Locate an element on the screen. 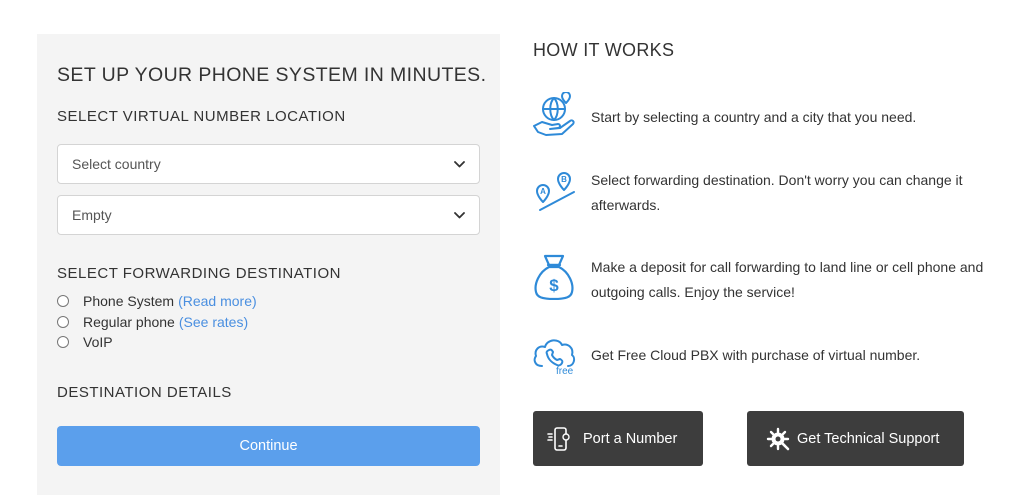  form-title: SET UP YOUR PHONE SYSTEM IN MINUTES. is located at coordinates (272, 75).